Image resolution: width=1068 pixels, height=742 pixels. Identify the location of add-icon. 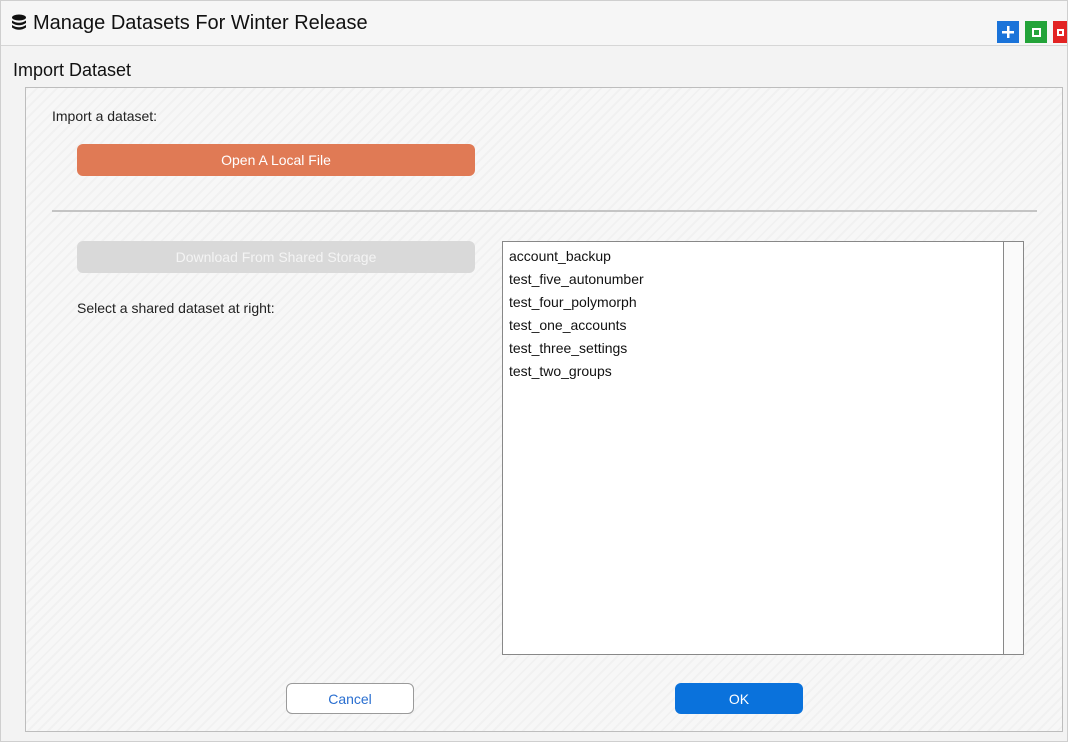
(1008, 32).